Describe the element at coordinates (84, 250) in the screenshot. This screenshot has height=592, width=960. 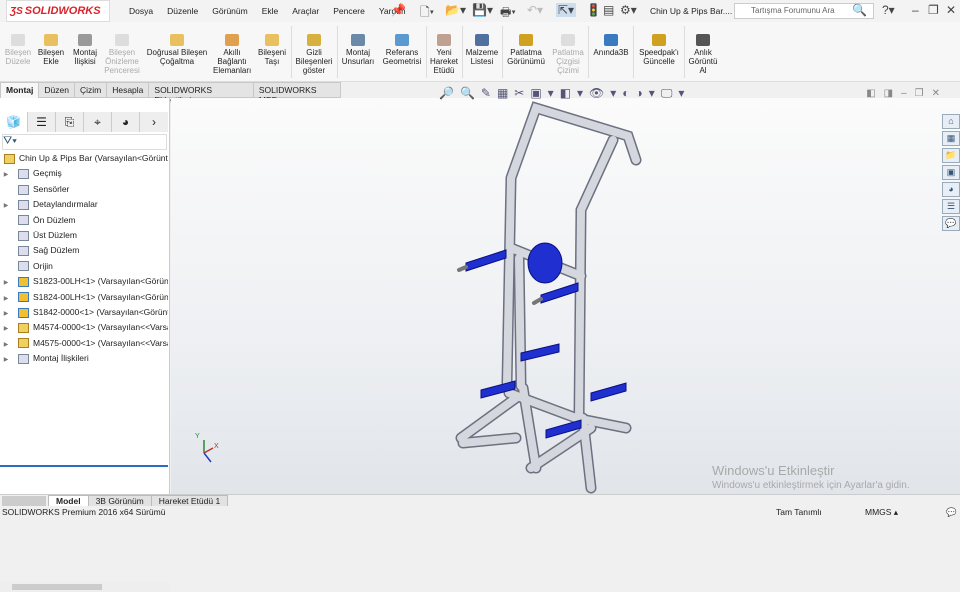
I see `tree-item: Sağ Düzlem` at that location.